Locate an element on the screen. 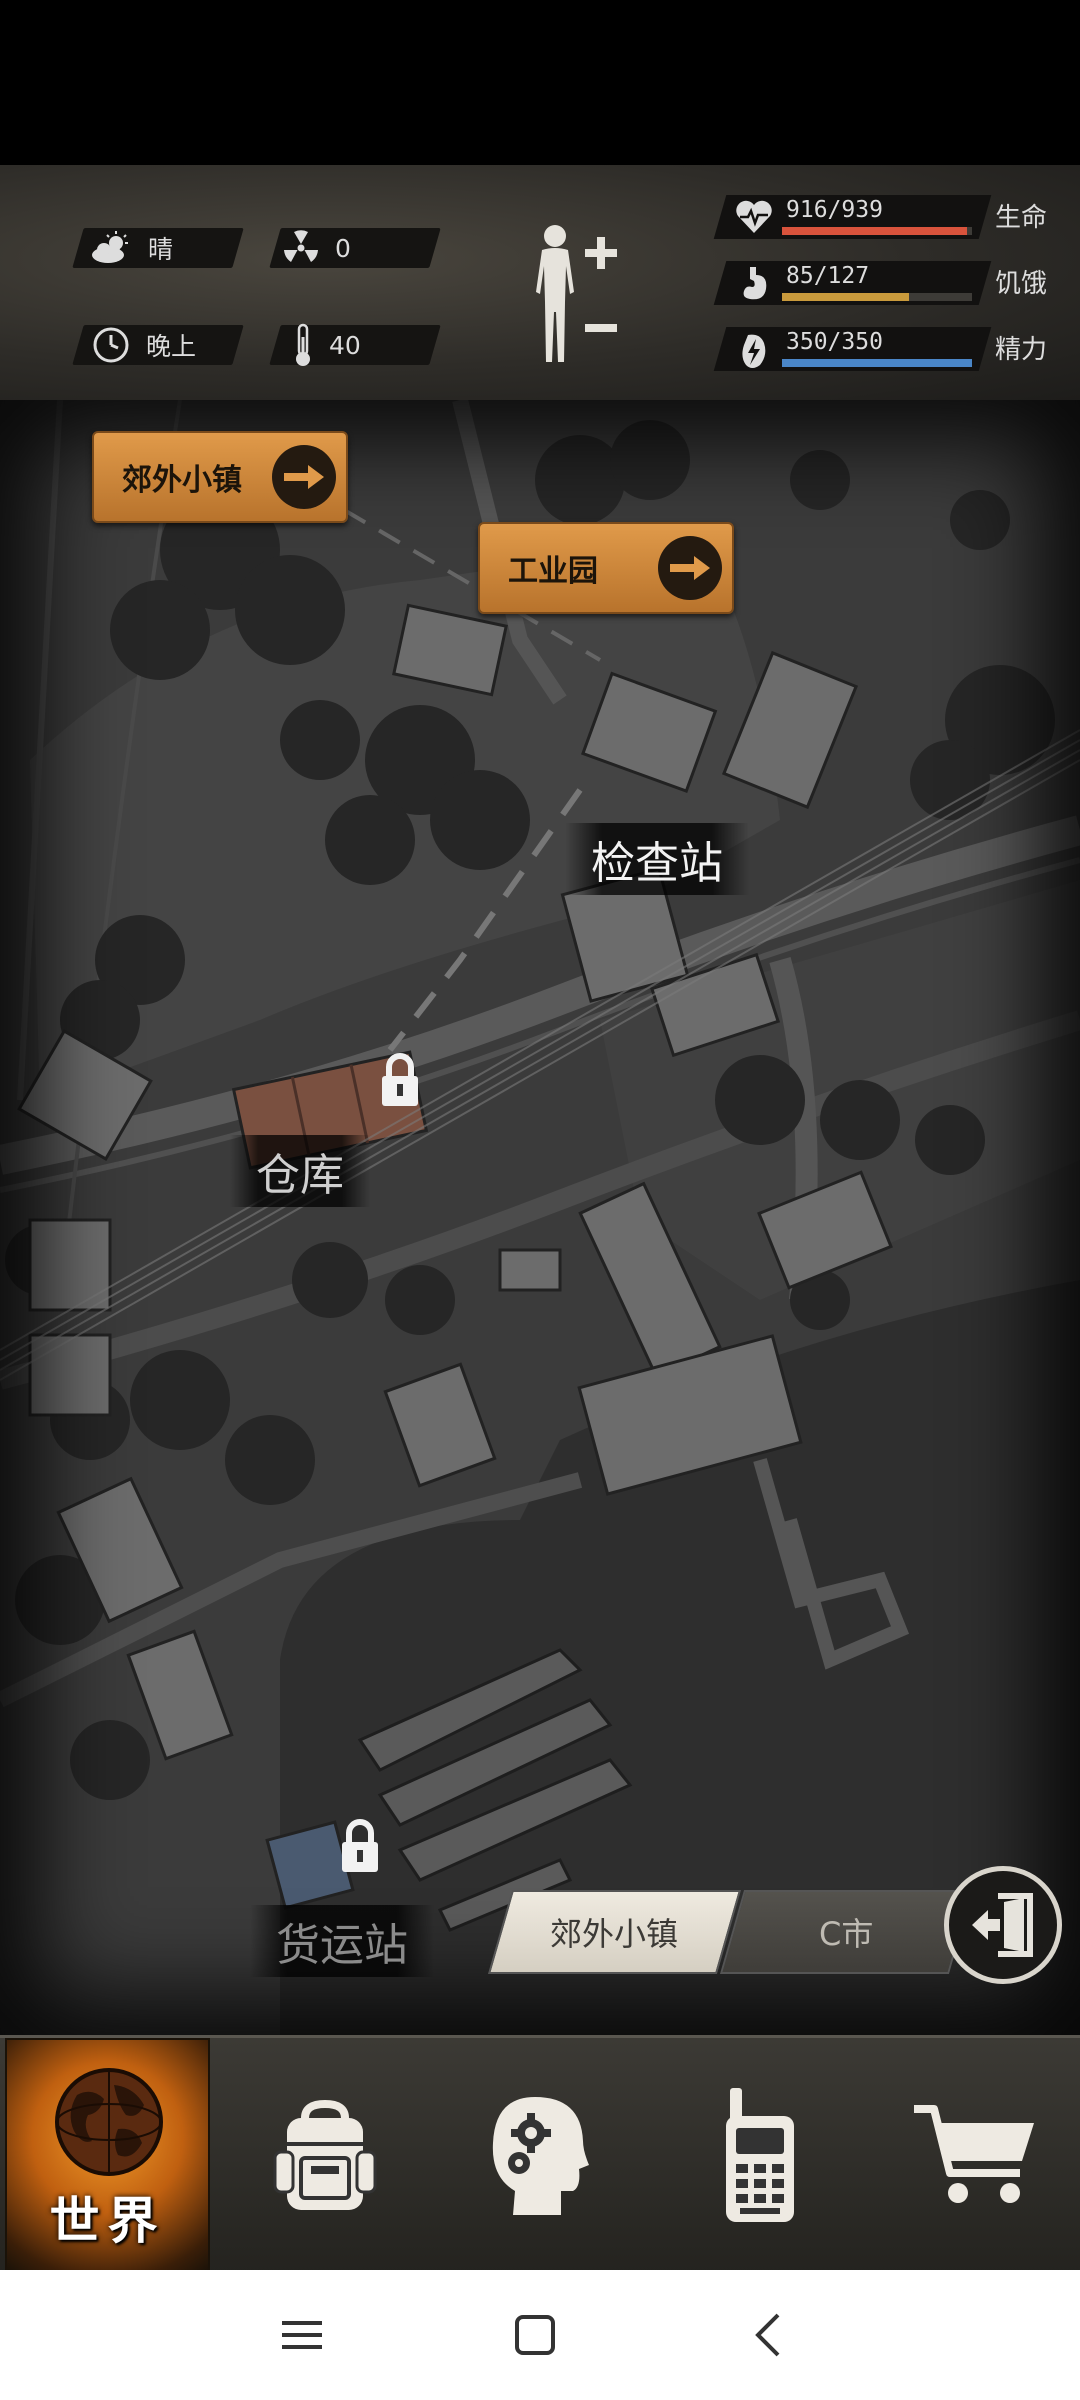 The height and width of the screenshot is (2400, 1080). radiation-icon is located at coordinates (301, 246).